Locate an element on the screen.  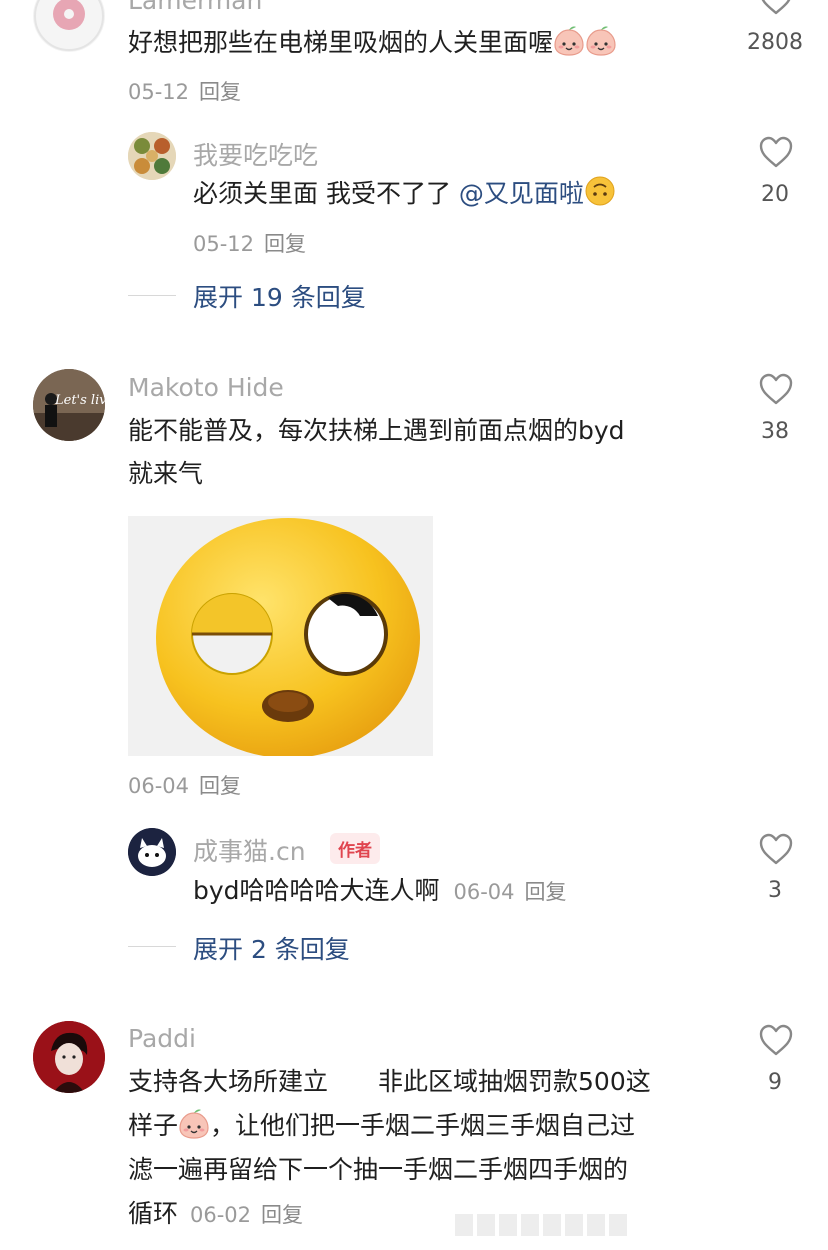
comment-text-segment: ，让他们把一手烟二手烟三手烟自己过 is located at coordinates (423, 1125).